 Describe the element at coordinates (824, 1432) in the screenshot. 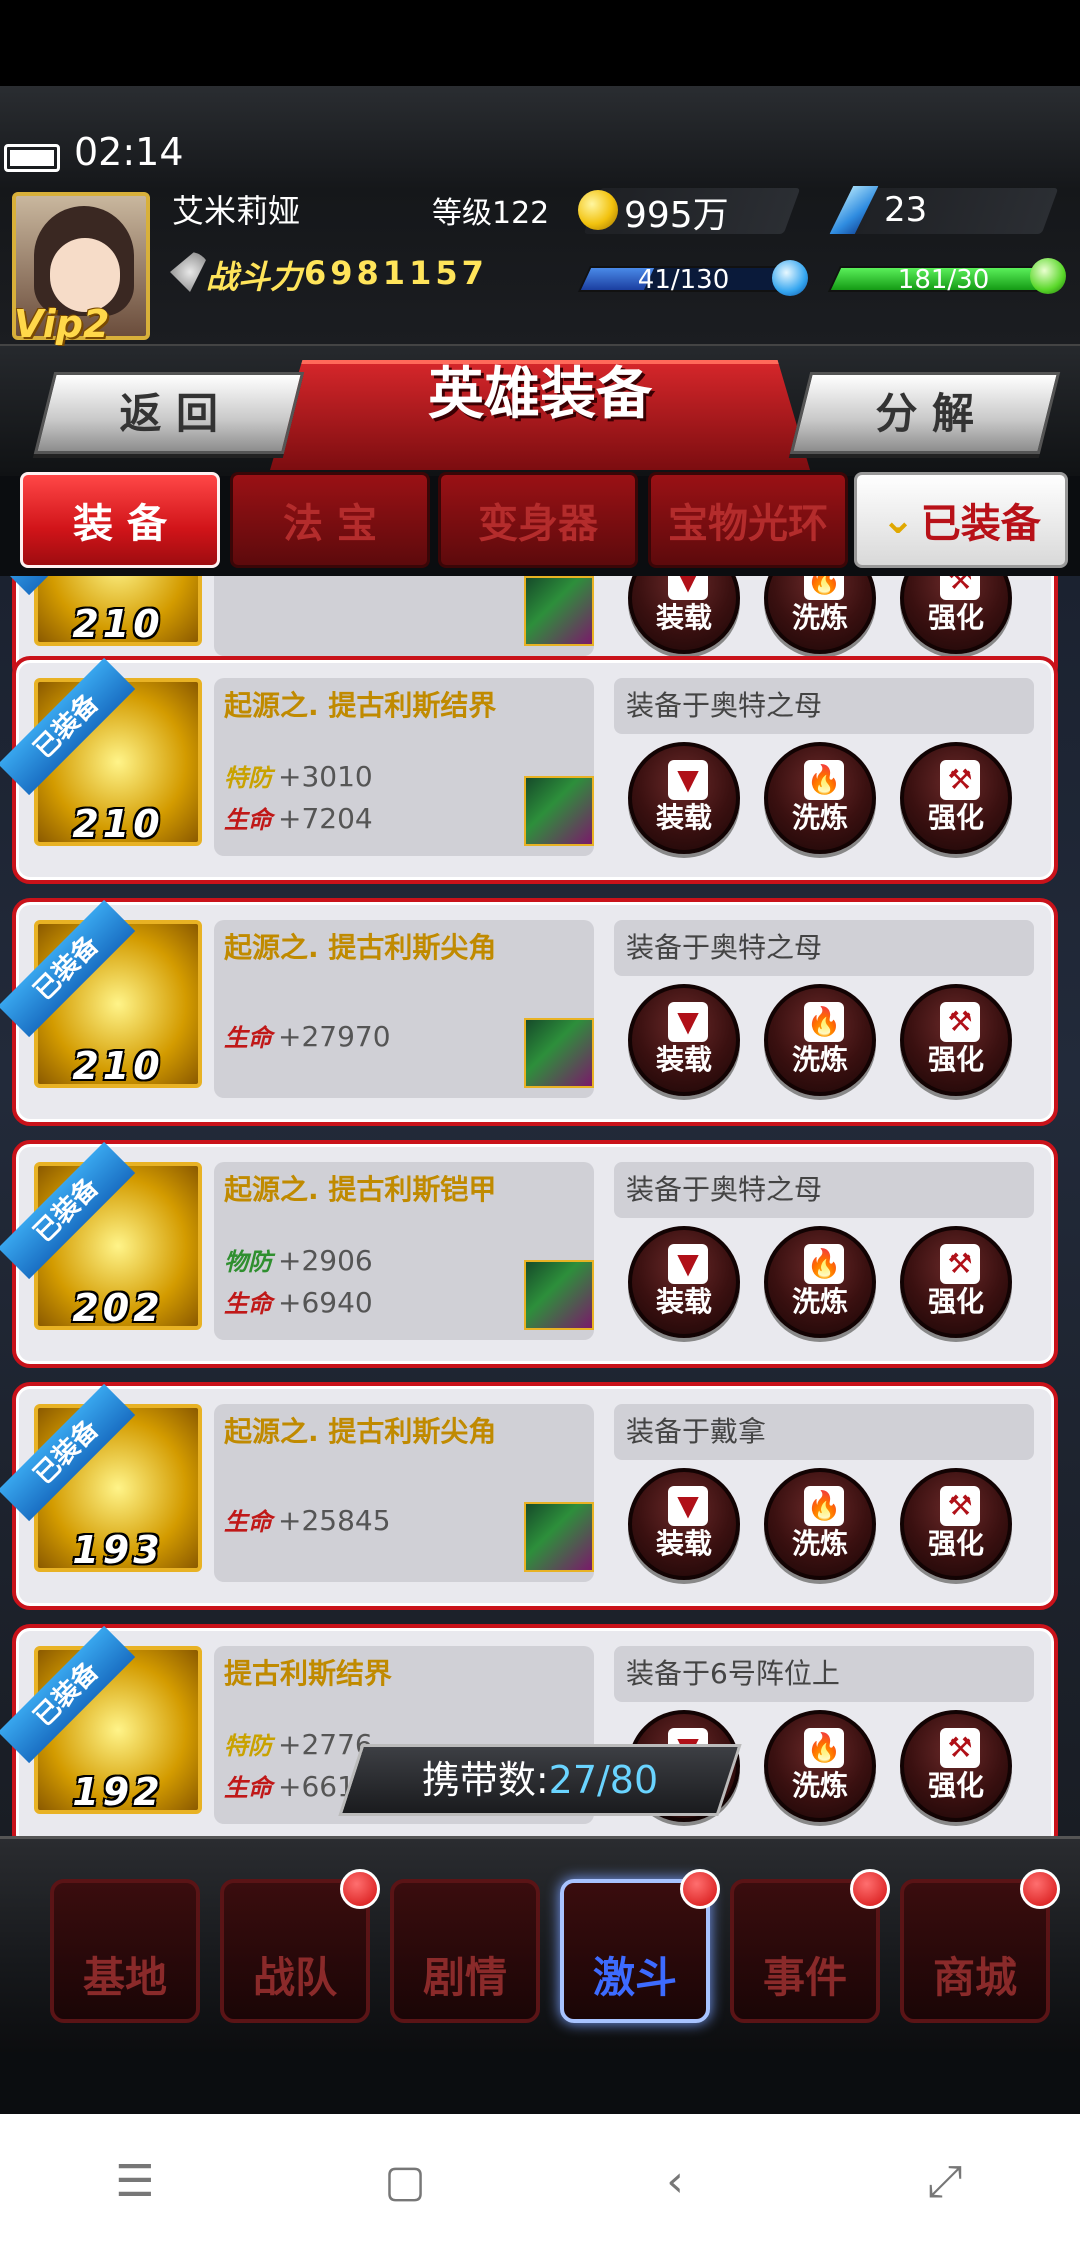

I see `equipped-to-label: 装备于戴拿` at that location.